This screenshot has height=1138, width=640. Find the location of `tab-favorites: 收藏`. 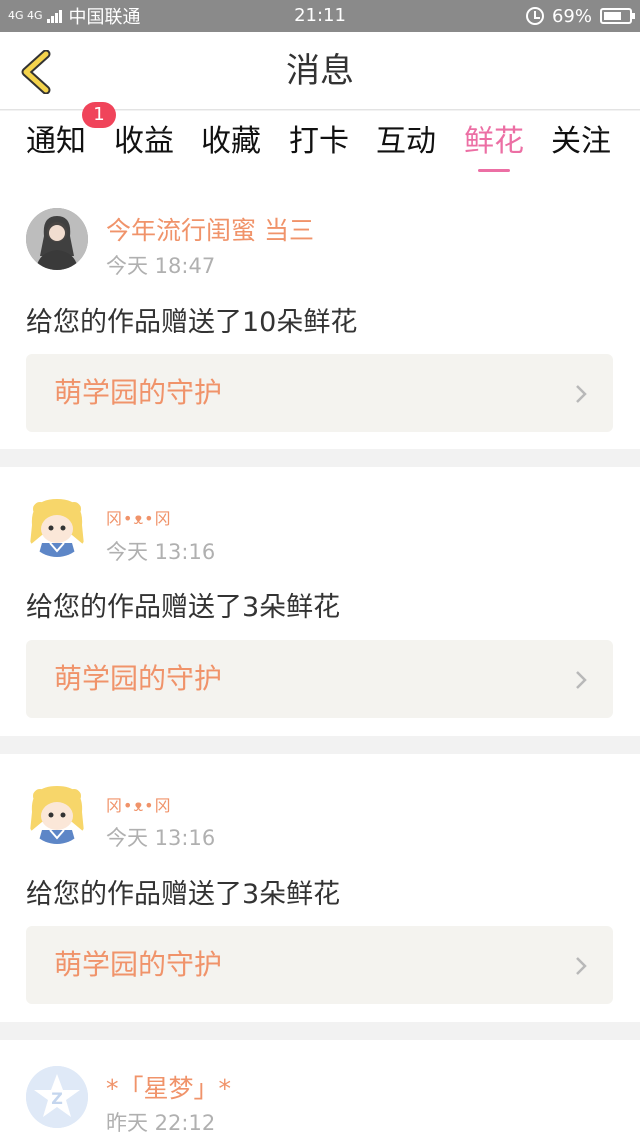

tab-favorites: 收藏 is located at coordinates (231, 144).